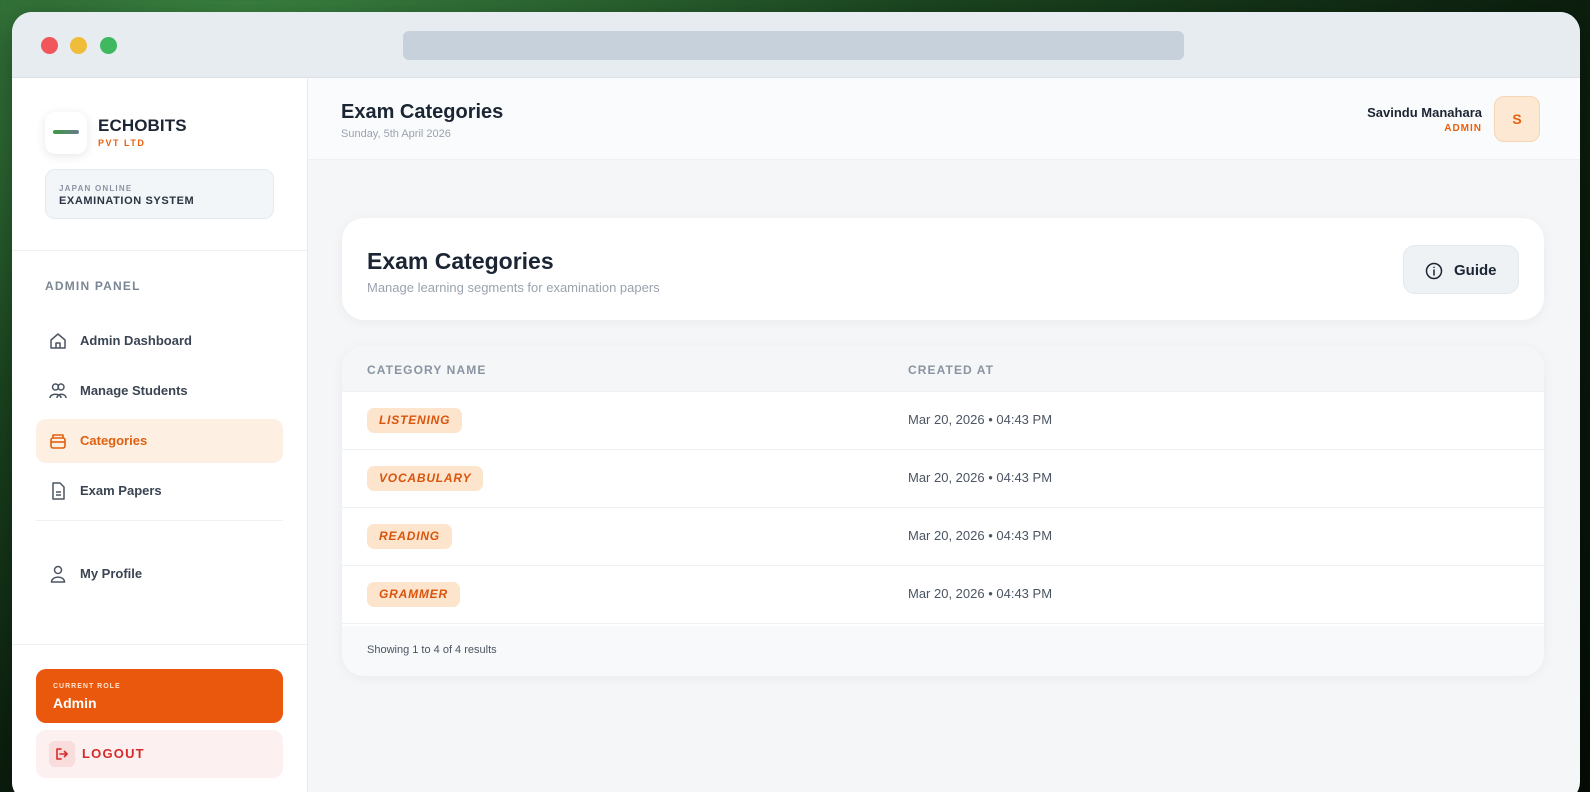 This screenshot has width=1590, height=792. What do you see at coordinates (396, 134) in the screenshot?
I see `page-date: Sunday, 5th April 2026` at bounding box center [396, 134].